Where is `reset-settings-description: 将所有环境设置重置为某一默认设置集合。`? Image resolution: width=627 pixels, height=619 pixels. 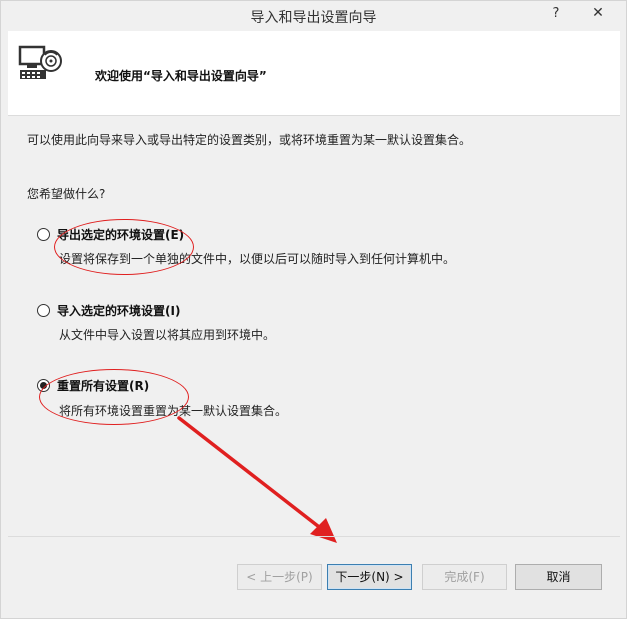
reset-settings-description: 将所有环境设置重置为某一默认设置集合。 is located at coordinates (173, 411).